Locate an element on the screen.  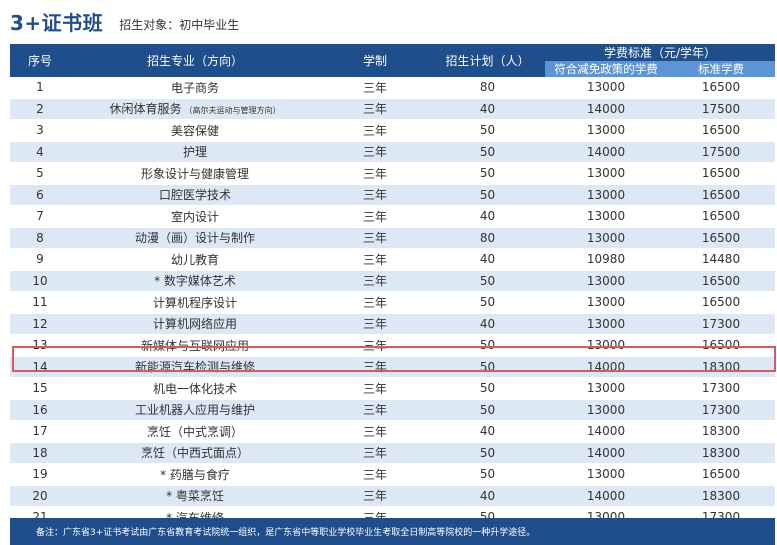
cell-seq: 13 is located at coordinates (40, 345).